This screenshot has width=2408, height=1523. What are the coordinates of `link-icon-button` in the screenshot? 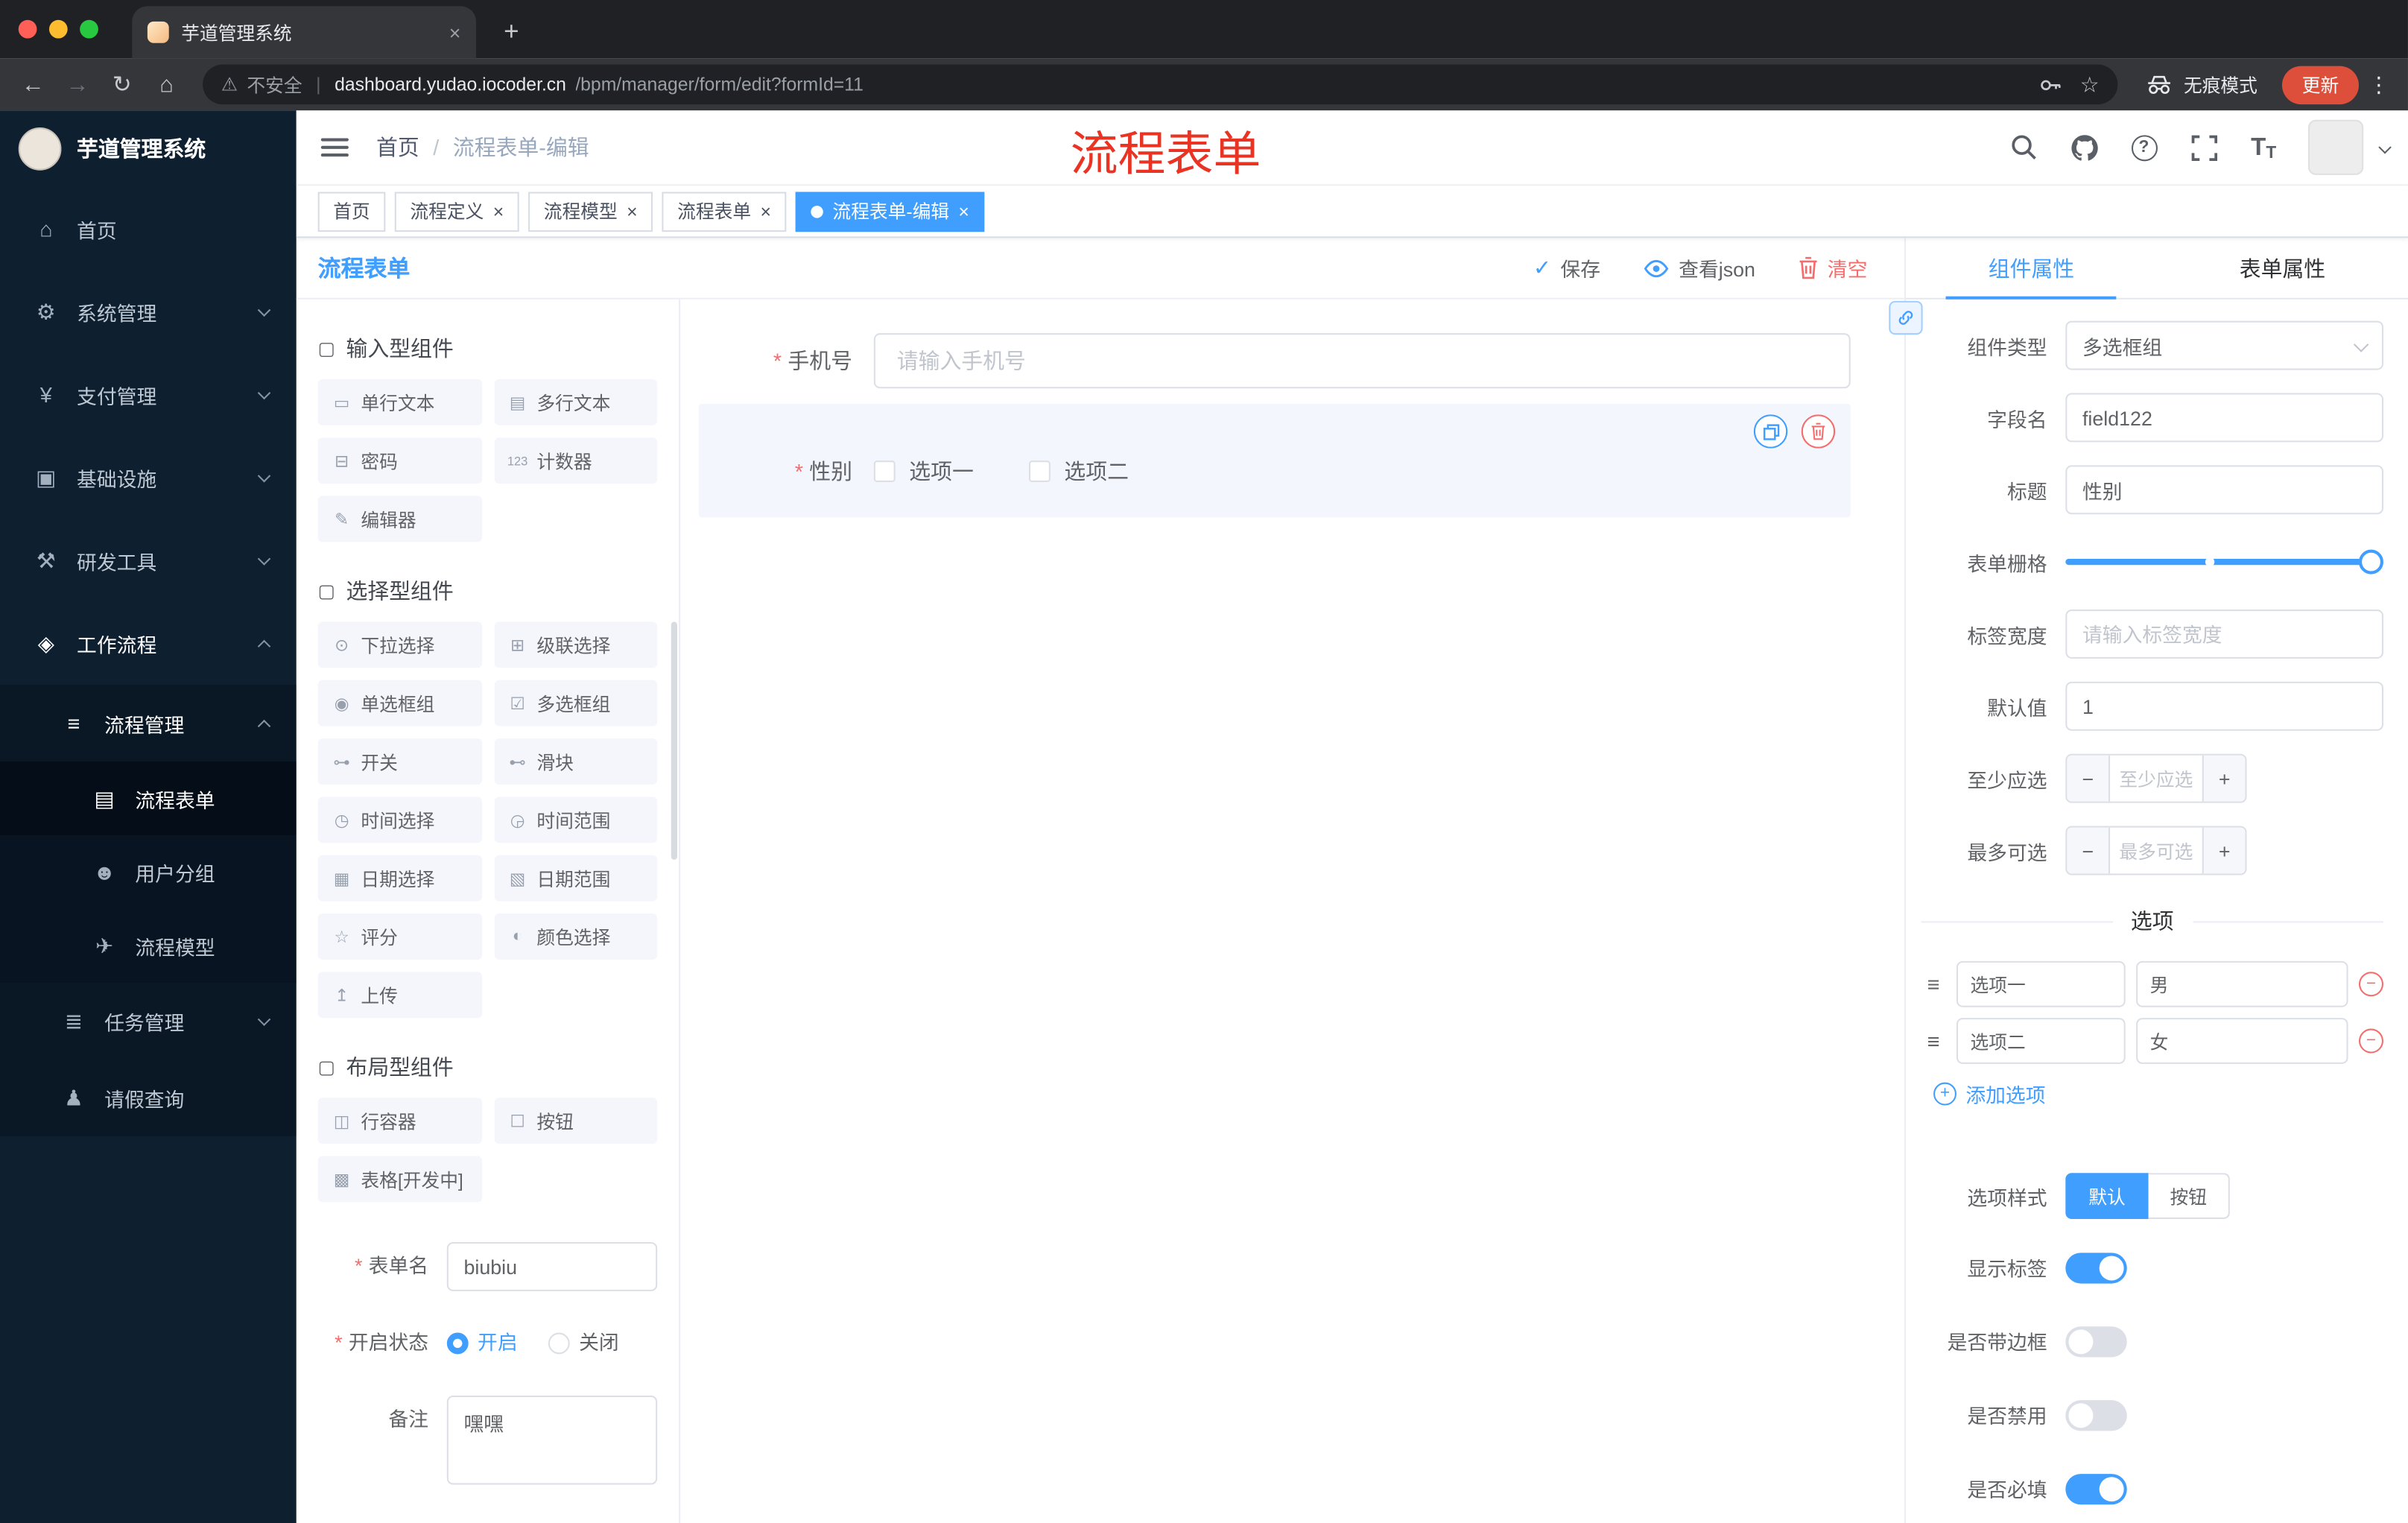 It's located at (1906, 318).